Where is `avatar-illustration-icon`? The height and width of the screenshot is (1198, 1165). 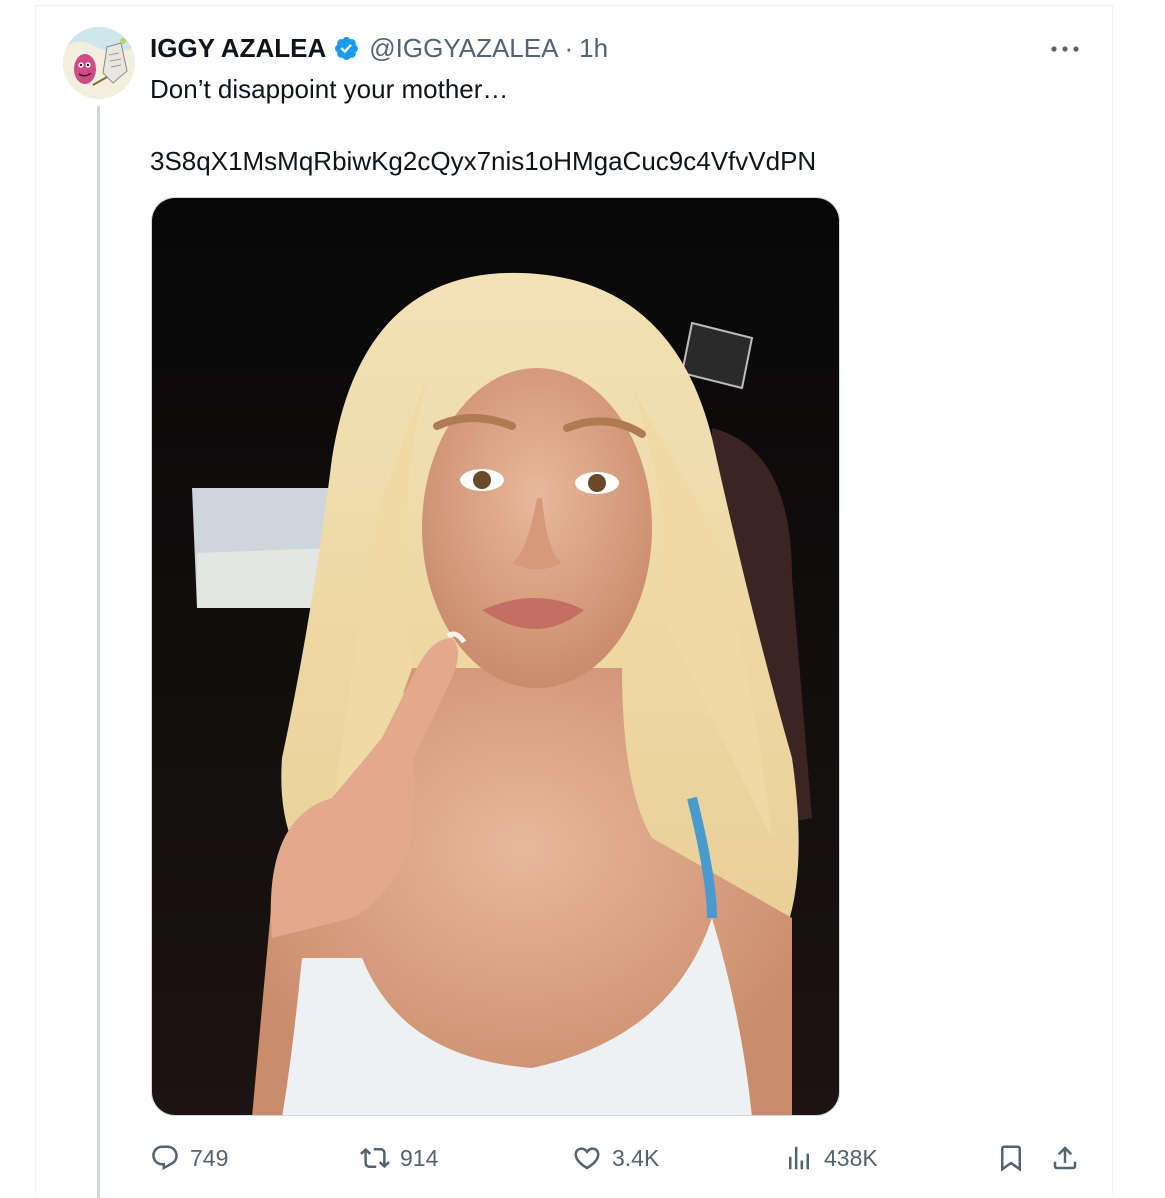 avatar-illustration-icon is located at coordinates (99, 63).